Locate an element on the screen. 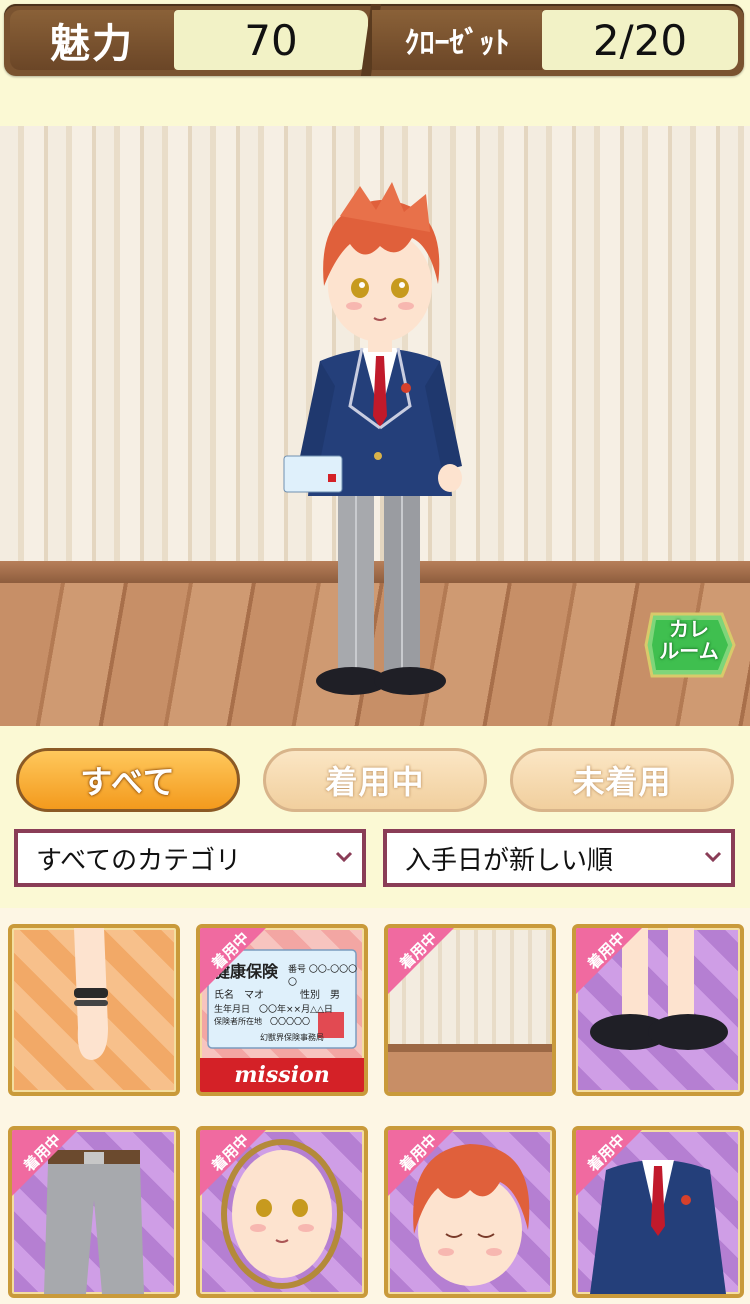 The width and height of the screenshot is (750, 1304). charm-value: 70 is located at coordinates (271, 40).